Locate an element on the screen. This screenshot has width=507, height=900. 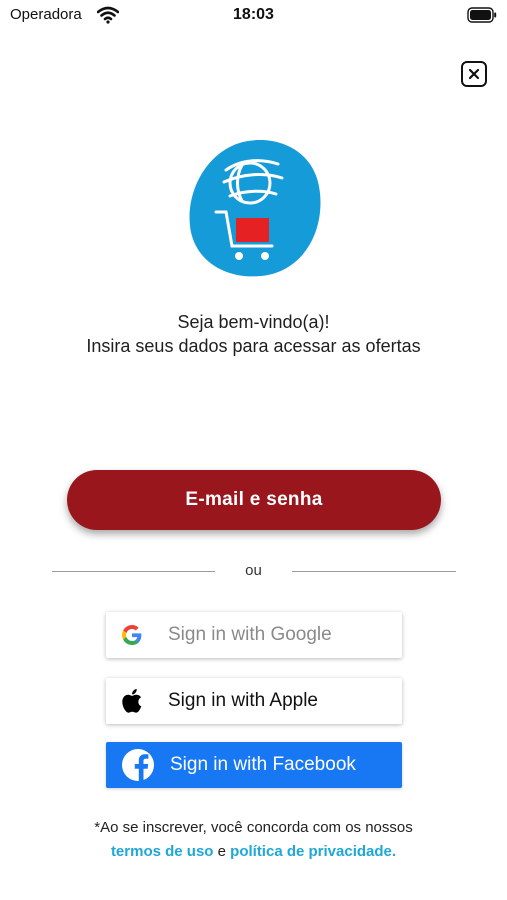
terms-connector: e is located at coordinates (221, 851).